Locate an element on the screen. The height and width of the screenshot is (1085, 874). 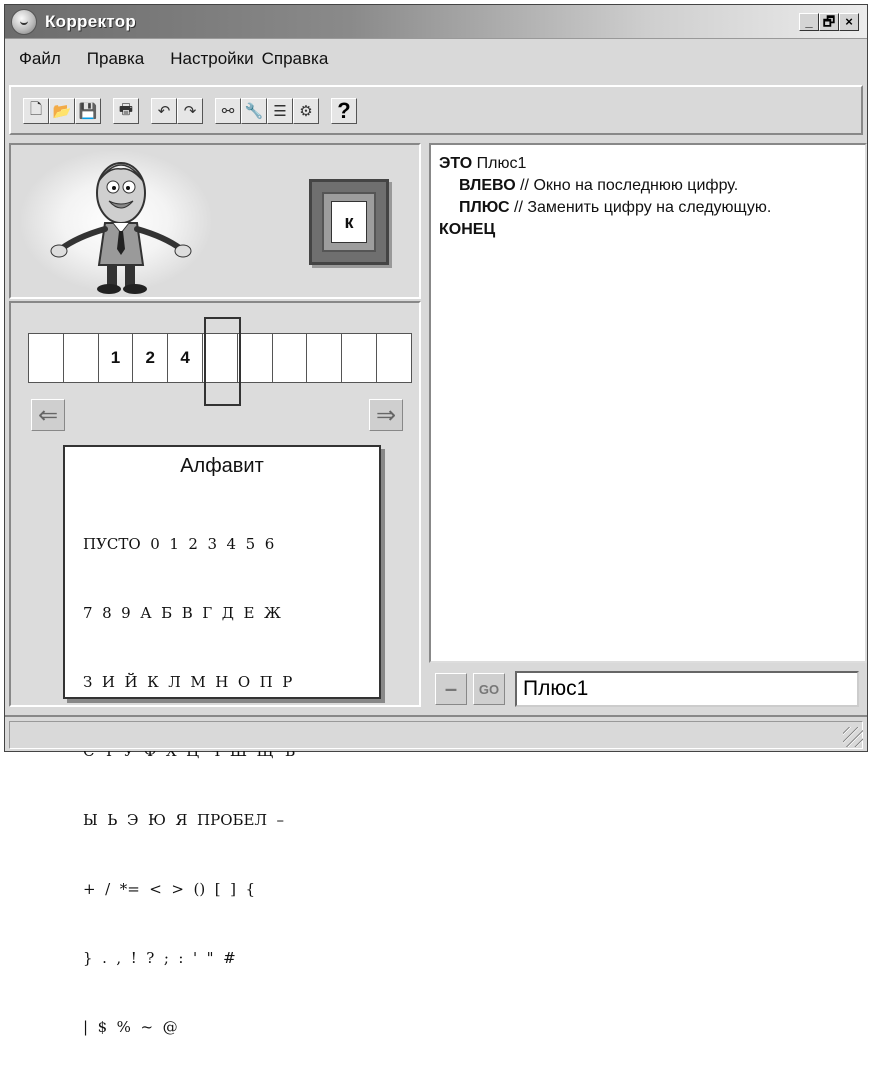
command-bar: – GO is located at coordinates (648, 689).